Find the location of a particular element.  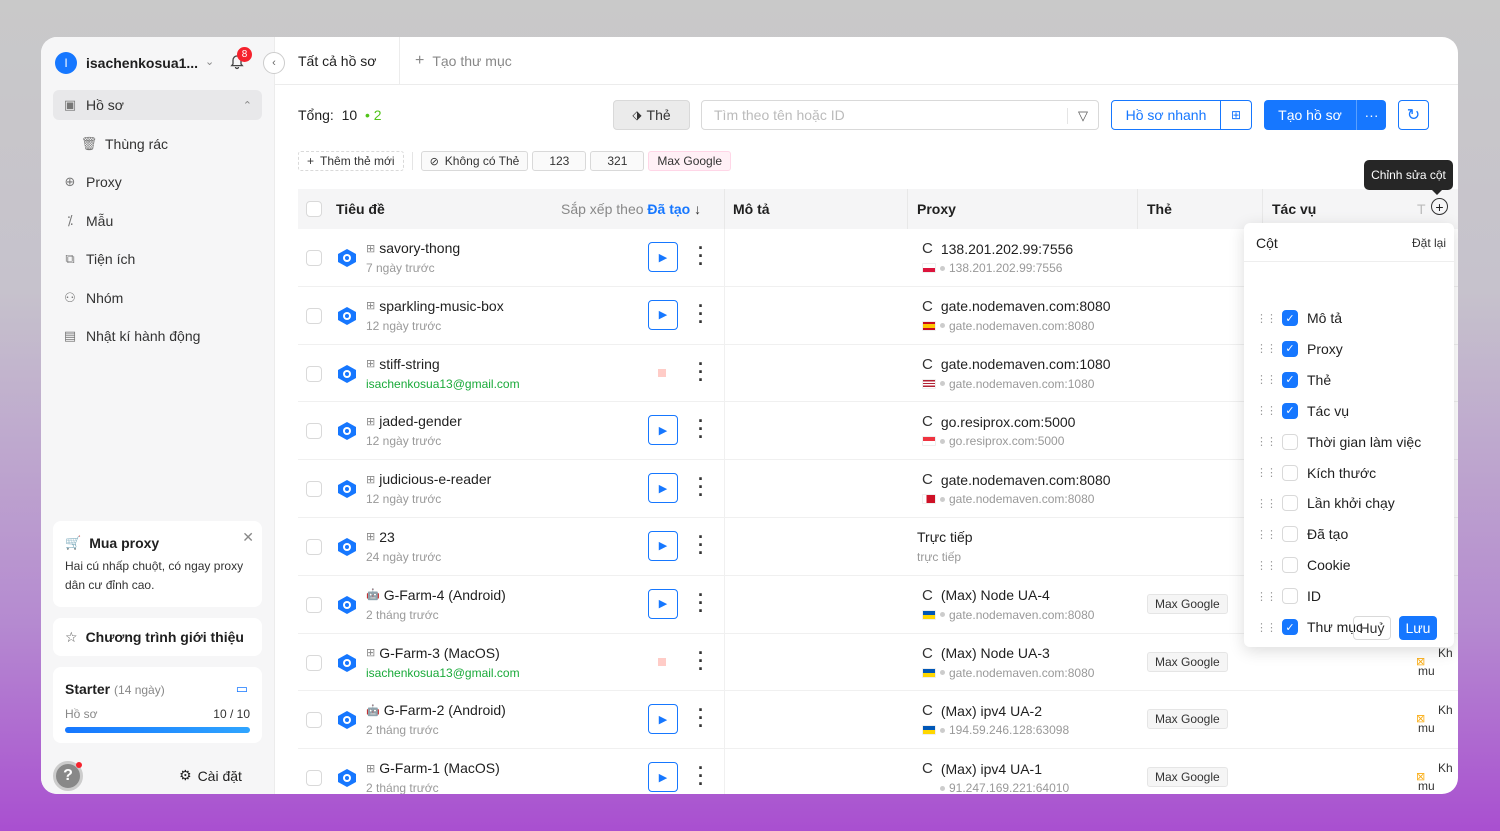

profile-name: ⊞ G-Farm-1 (MacOS) is located at coordinates (433, 768).